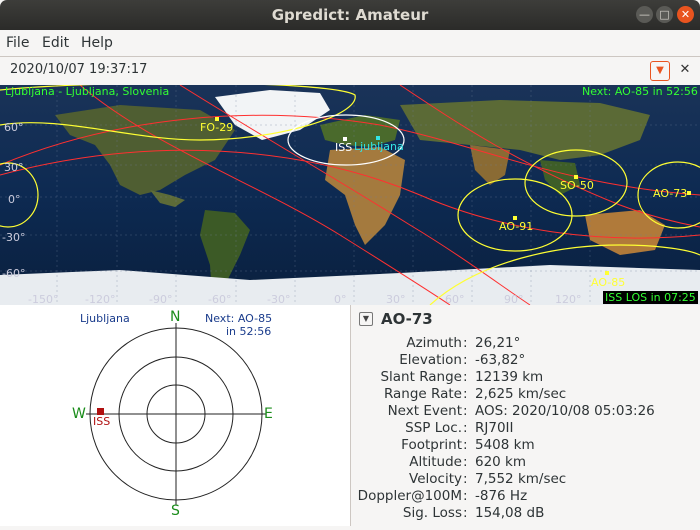 The width and height of the screenshot is (700, 530). What do you see at coordinates (343, 147) in the screenshot?
I see `sat-label-iss: ISS` at bounding box center [343, 147].